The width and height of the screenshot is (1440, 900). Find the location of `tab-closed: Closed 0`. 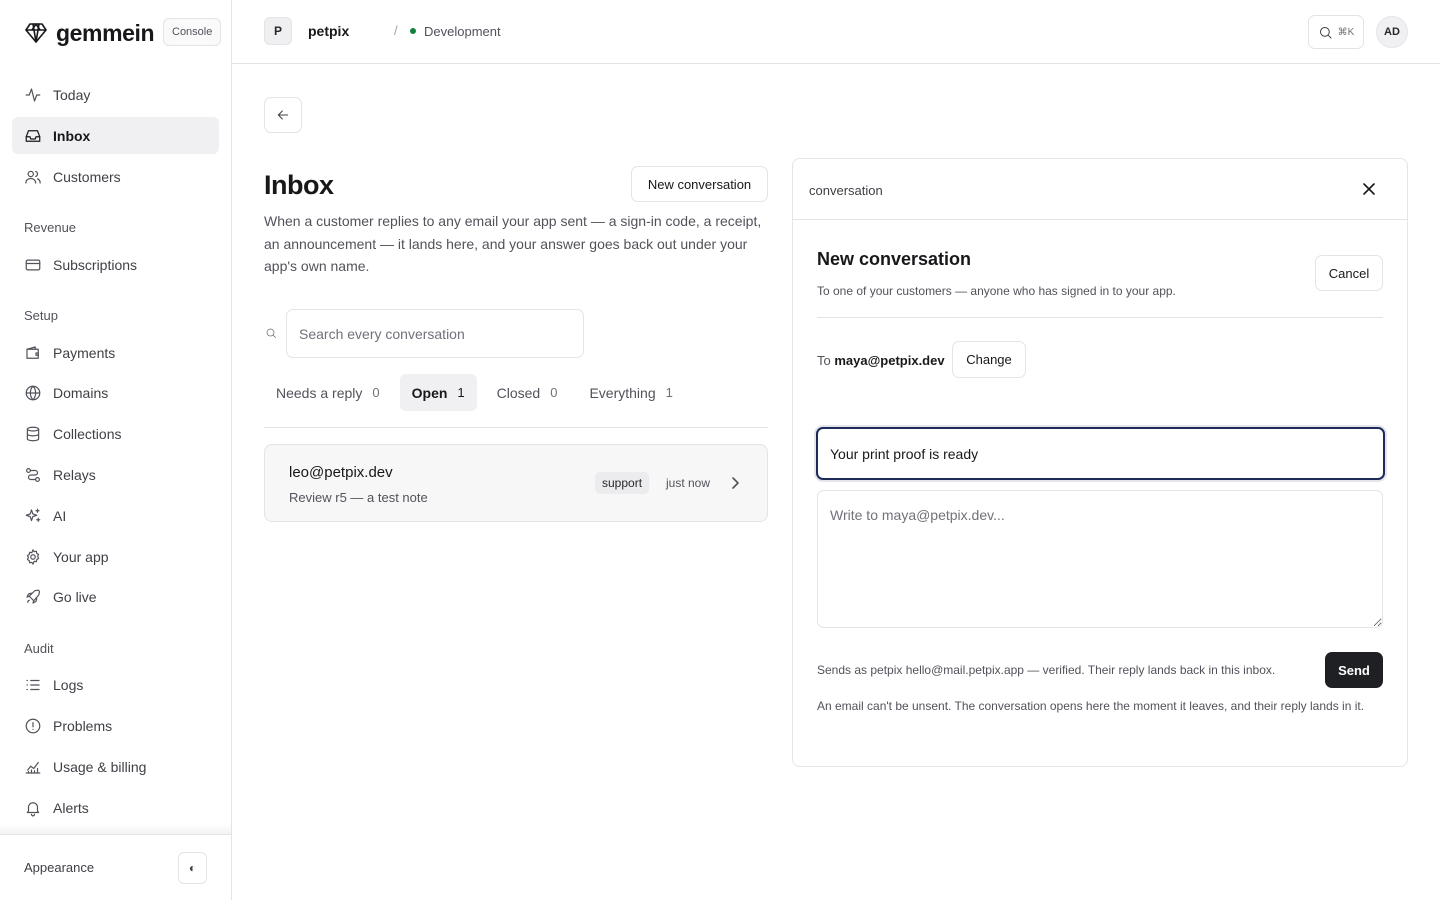

tab-closed: Closed 0 is located at coordinates (527, 392).